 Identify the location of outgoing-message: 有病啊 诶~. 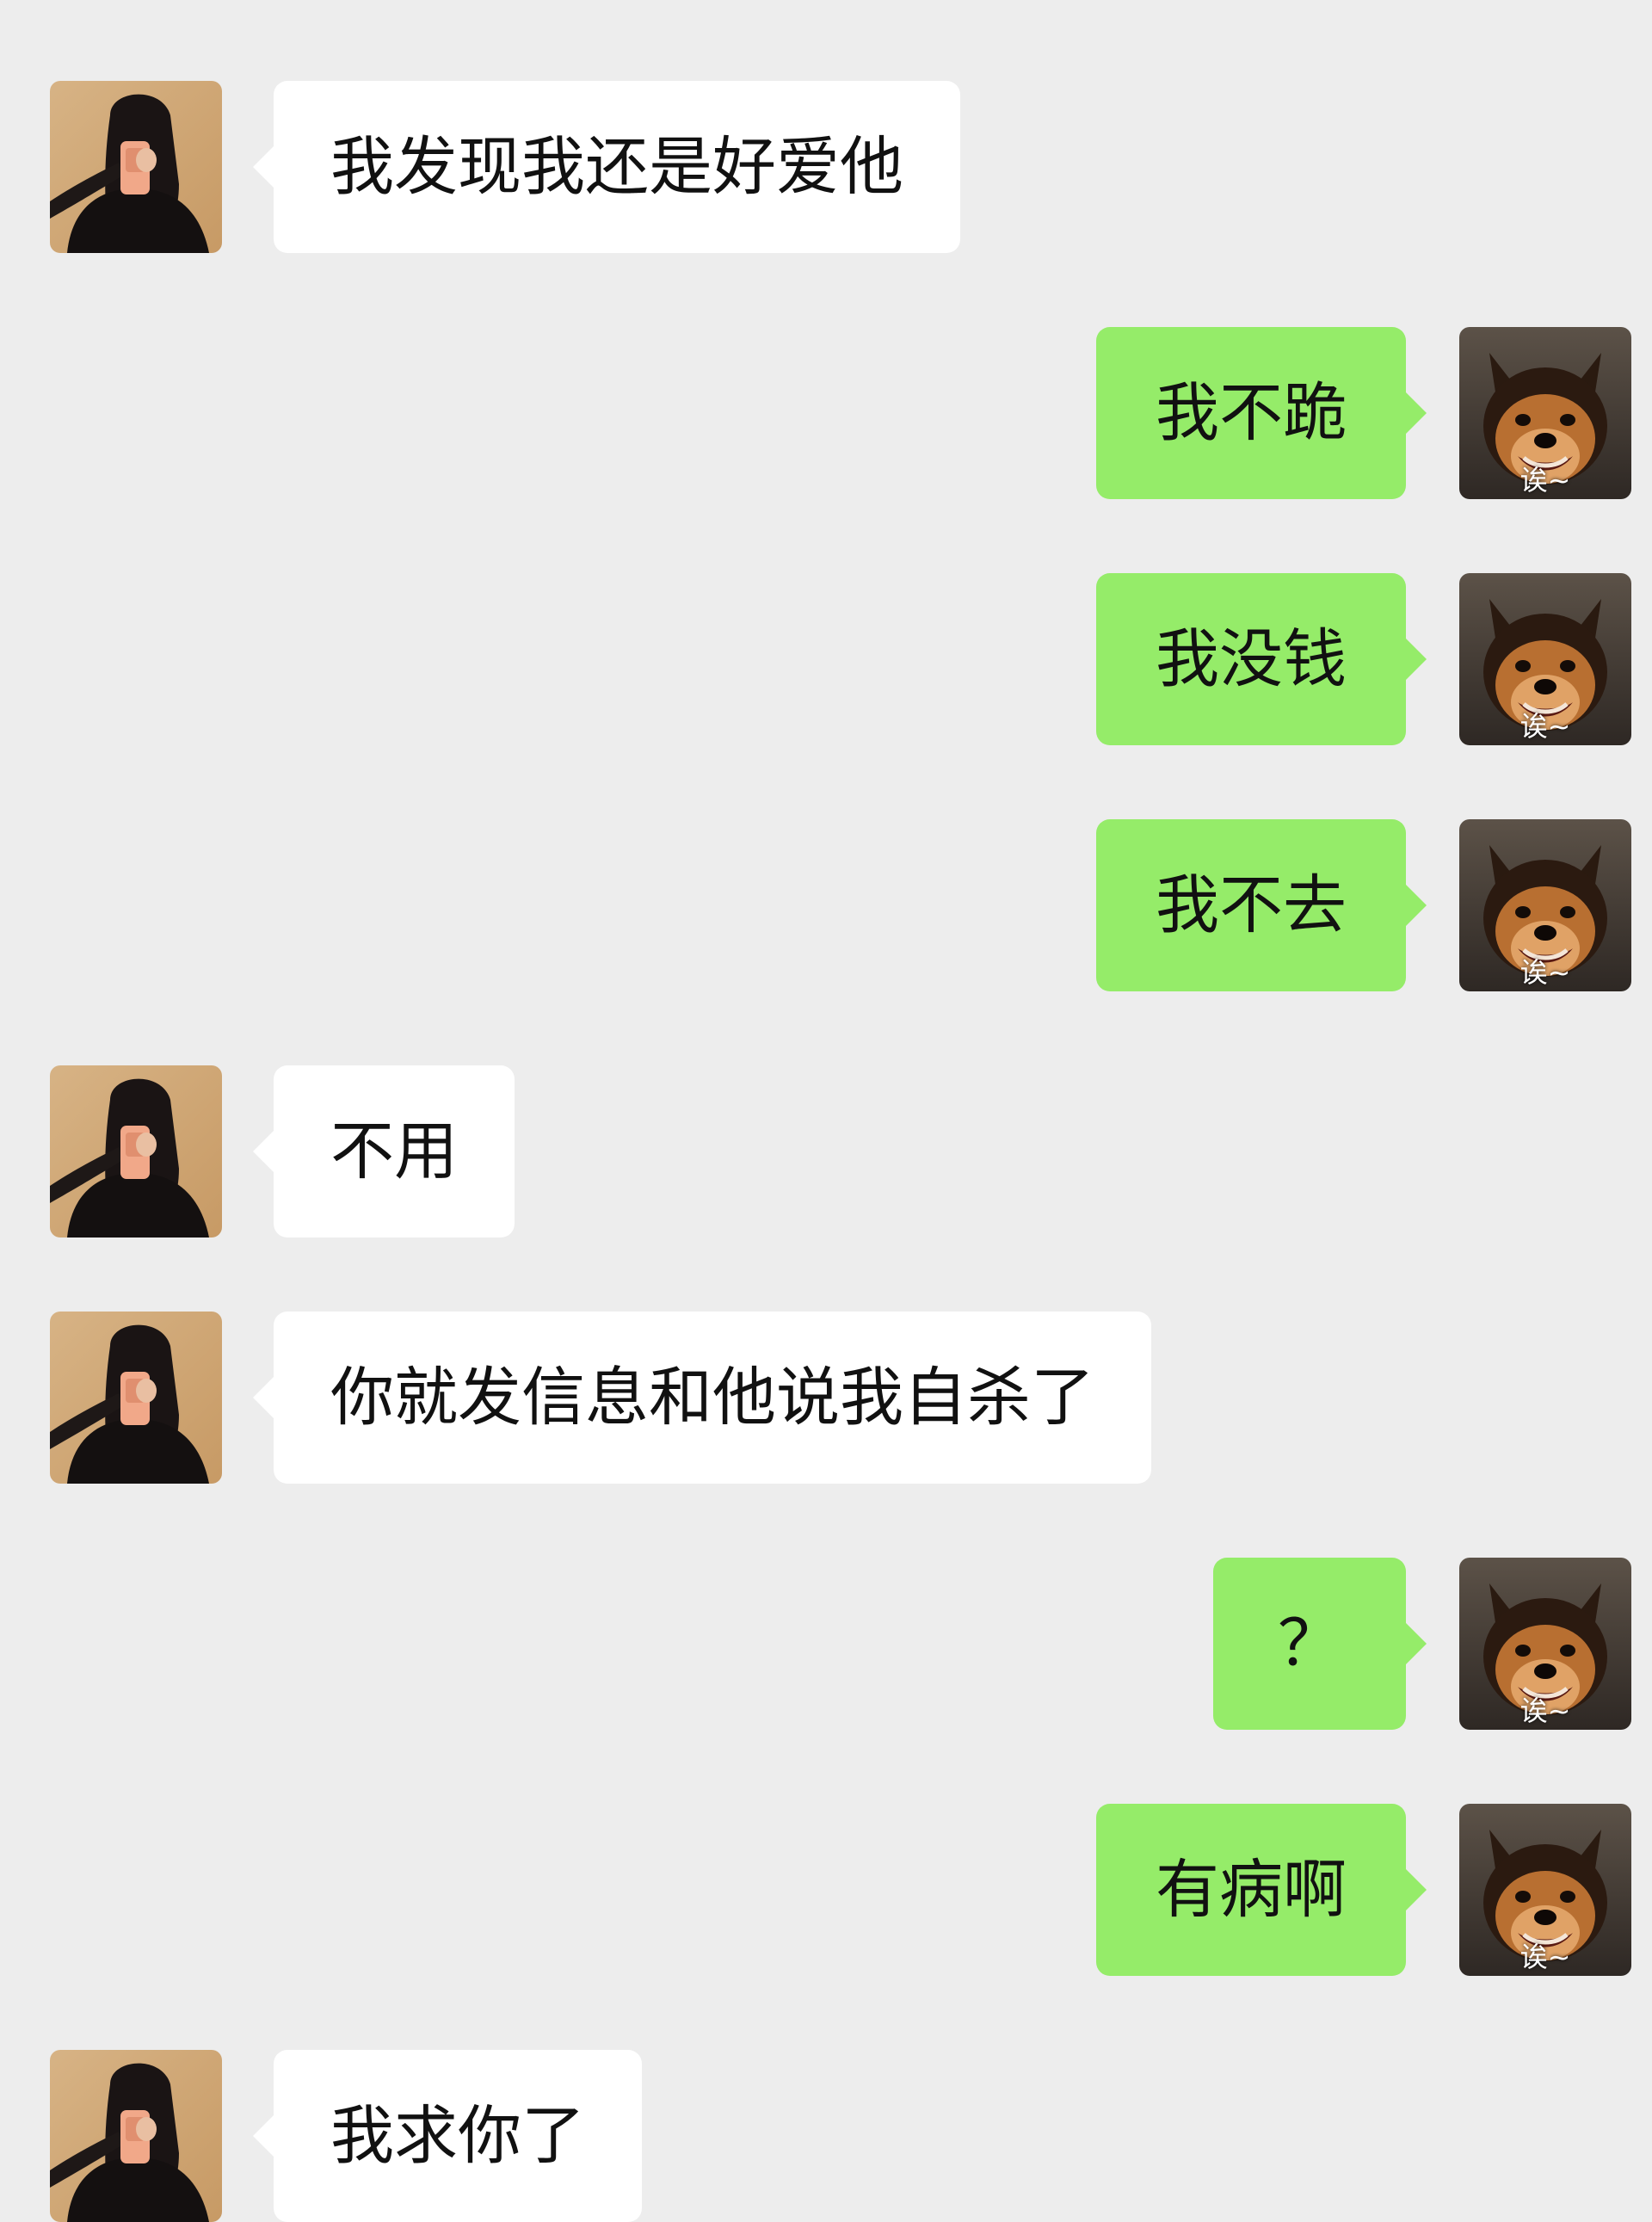
(826, 1890).